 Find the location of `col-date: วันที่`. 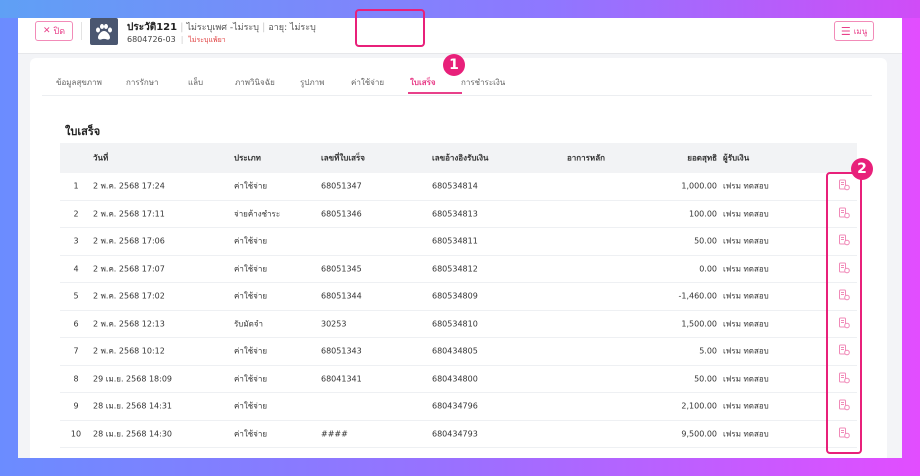

col-date: วันที่ is located at coordinates (101, 158).